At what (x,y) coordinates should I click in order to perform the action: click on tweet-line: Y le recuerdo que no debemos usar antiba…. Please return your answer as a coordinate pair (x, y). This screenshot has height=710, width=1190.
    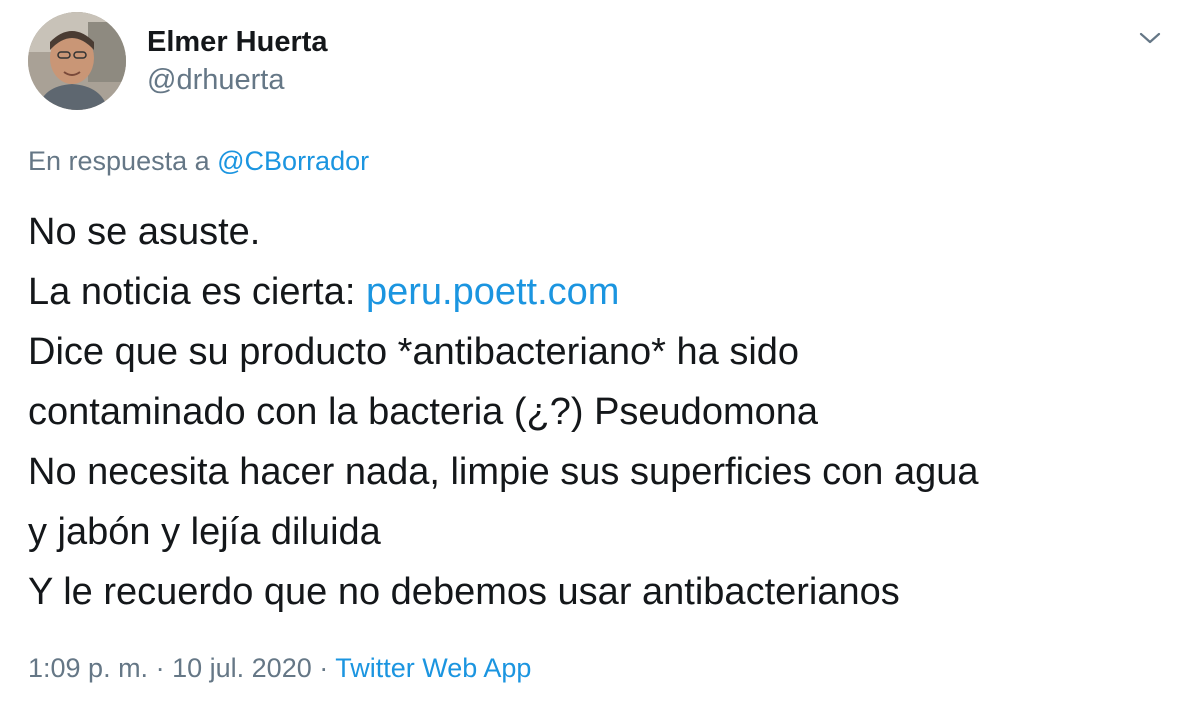
    Looking at the image, I should click on (464, 592).